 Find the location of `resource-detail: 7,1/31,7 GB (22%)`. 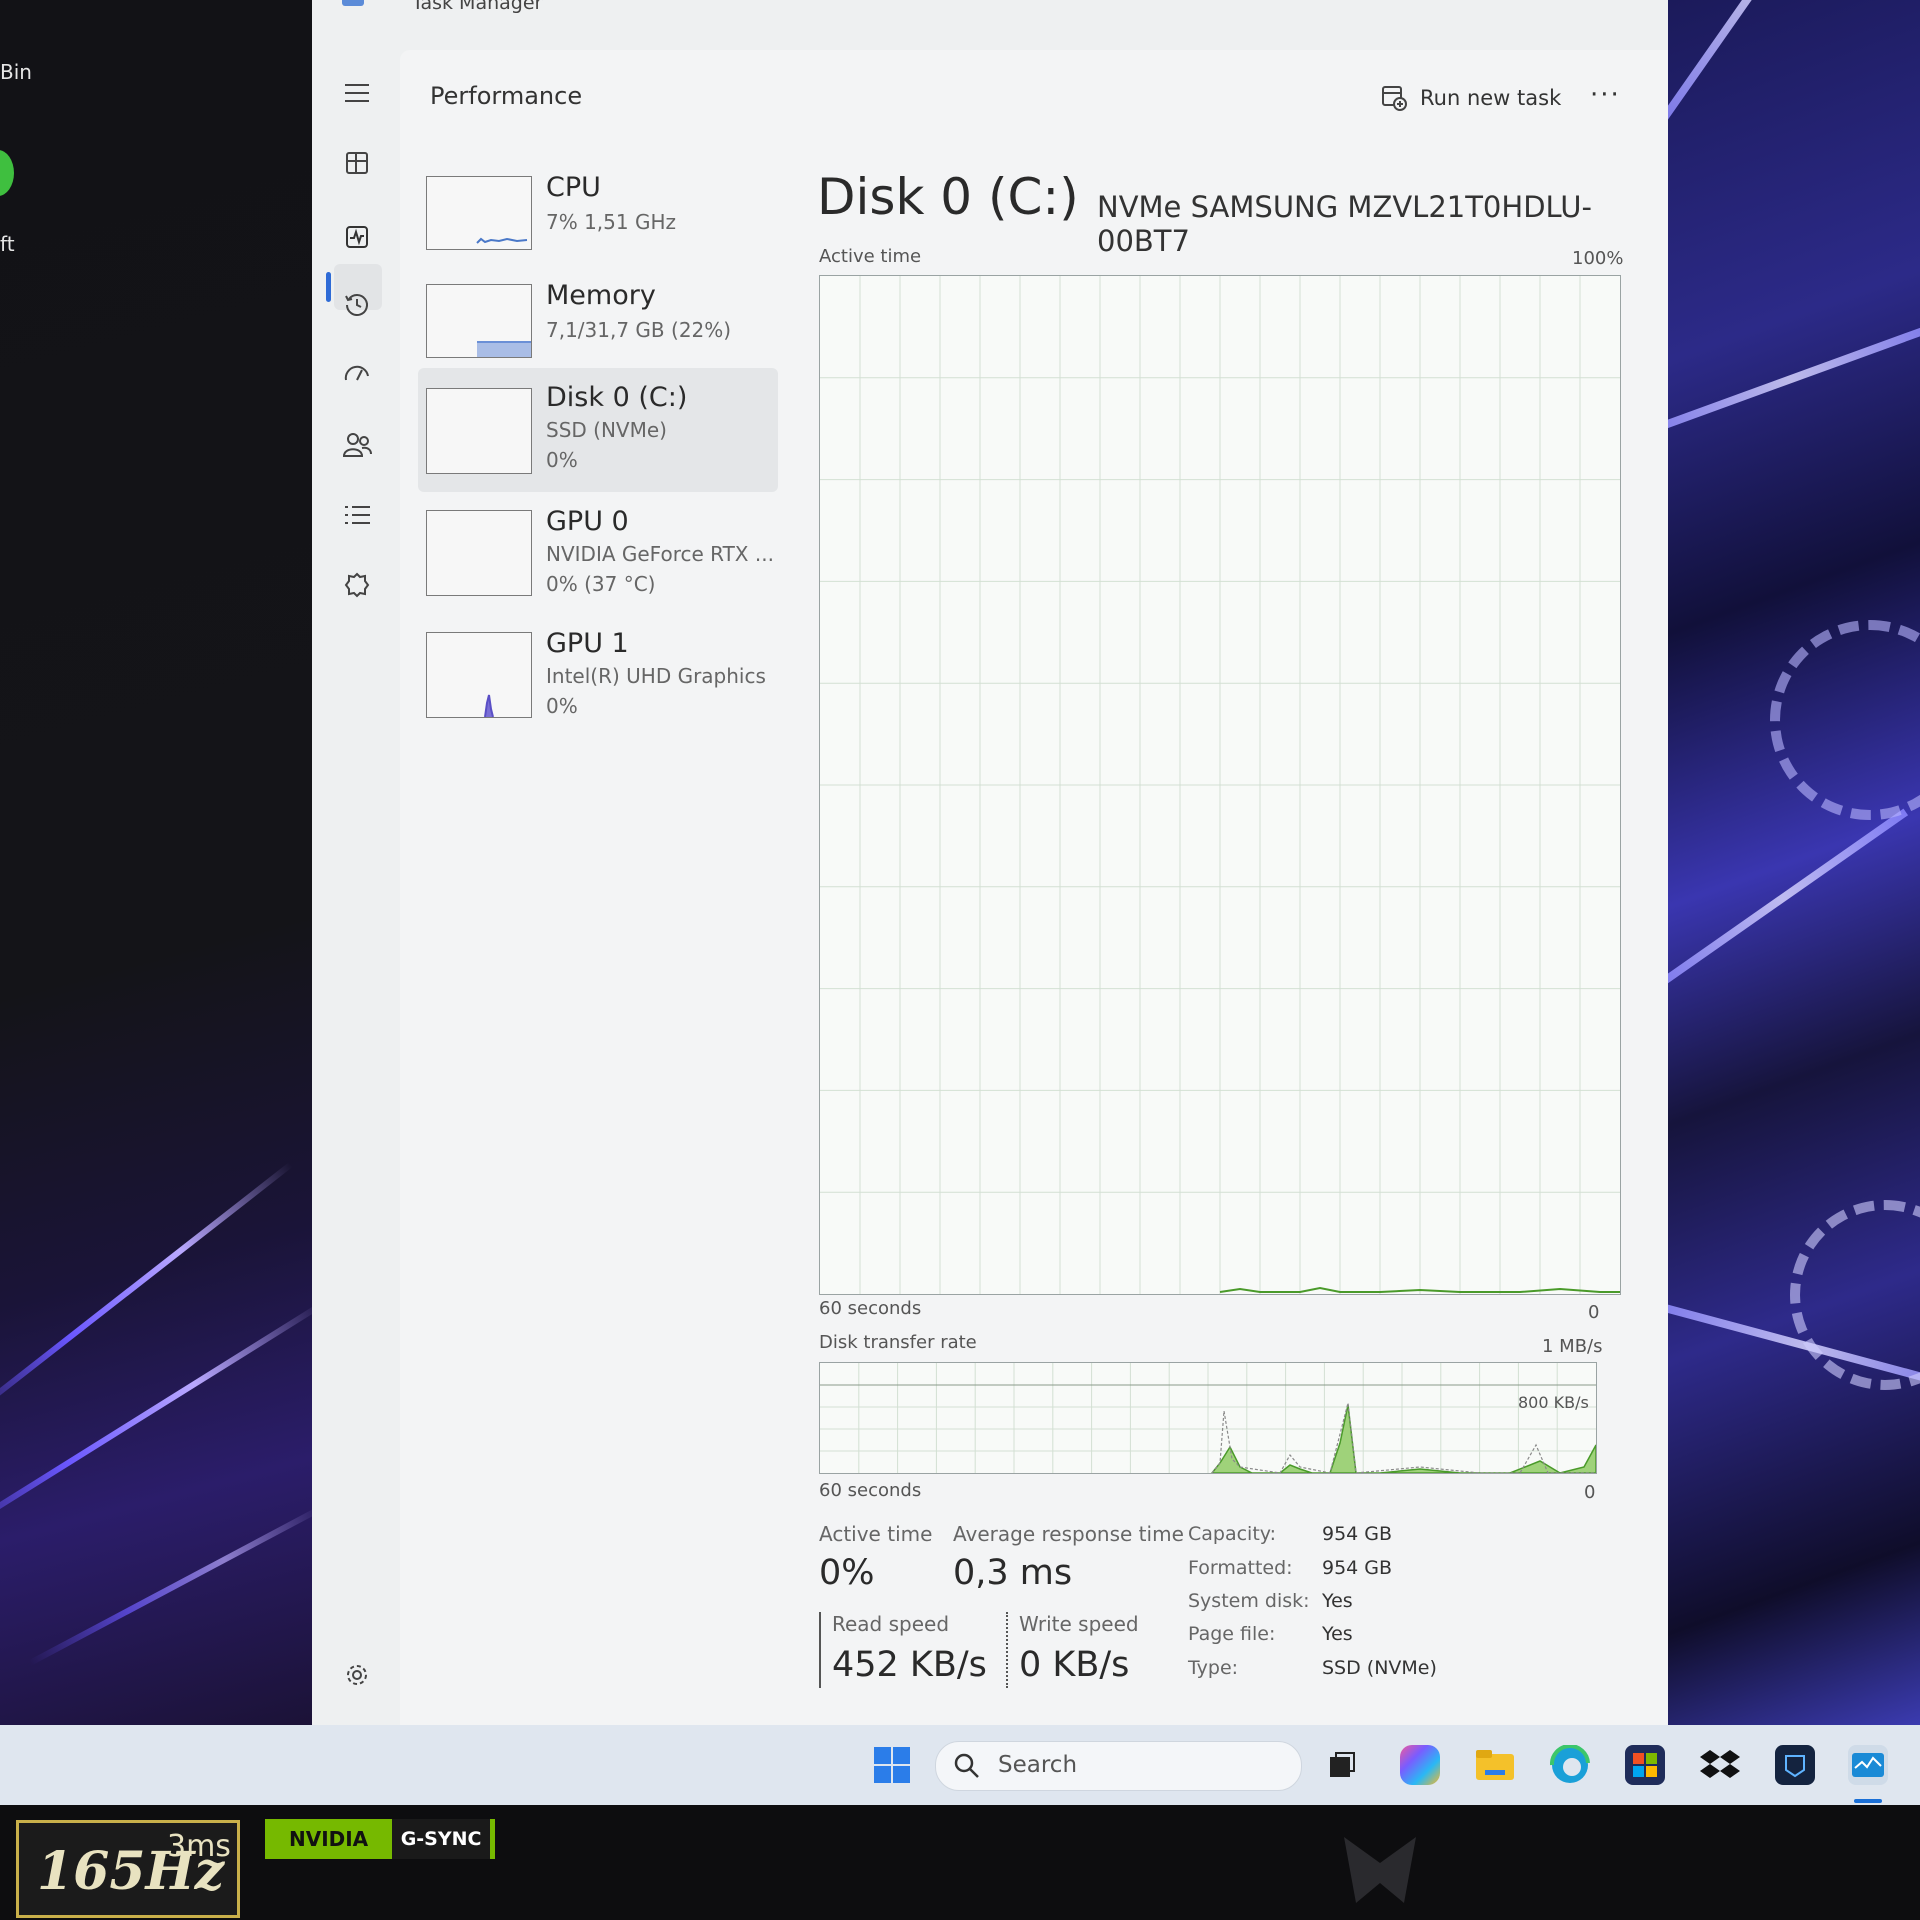

resource-detail: 7,1/31,7 GB (22%) is located at coordinates (639, 330).